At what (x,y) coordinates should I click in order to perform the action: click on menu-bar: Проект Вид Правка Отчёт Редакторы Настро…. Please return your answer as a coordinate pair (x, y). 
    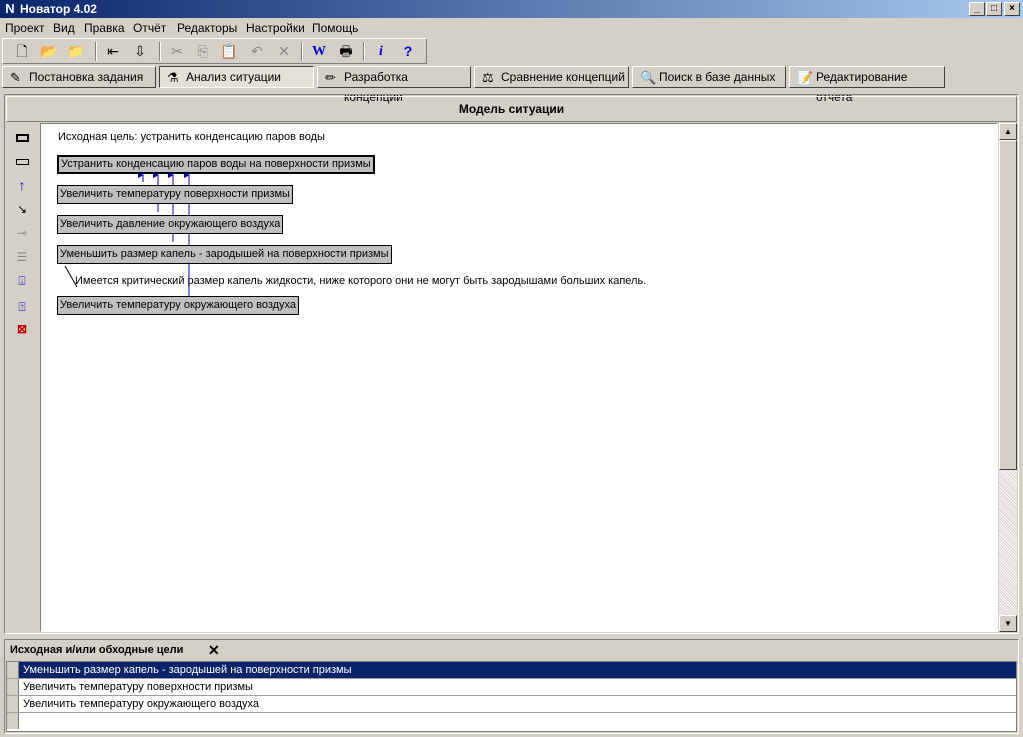
    Looking at the image, I should click on (511, 28).